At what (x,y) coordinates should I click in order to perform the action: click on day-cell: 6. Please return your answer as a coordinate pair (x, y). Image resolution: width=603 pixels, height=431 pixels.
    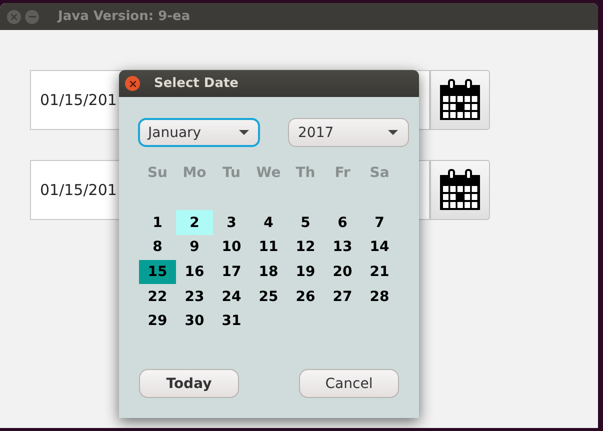
    Looking at the image, I should click on (342, 223).